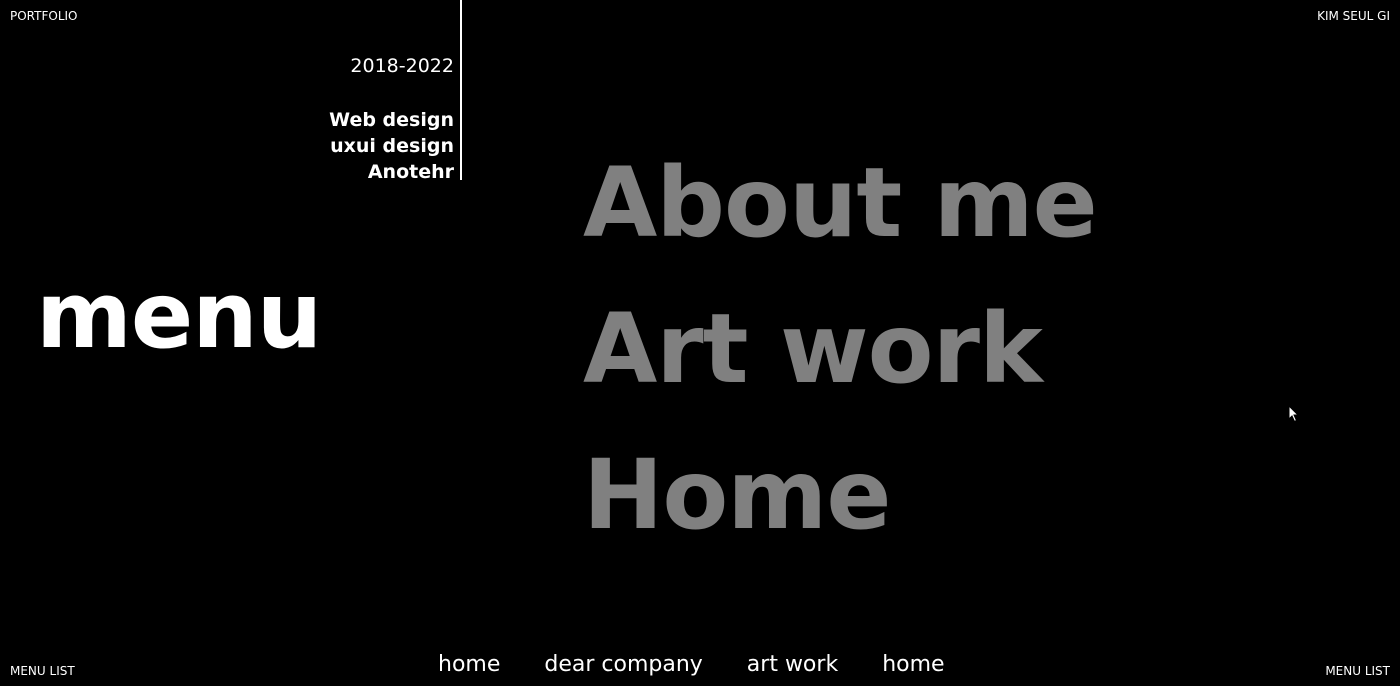 The height and width of the screenshot is (686, 1400). What do you see at coordinates (44, 16) in the screenshot?
I see `portfolio-label: PORTFOLIO` at bounding box center [44, 16].